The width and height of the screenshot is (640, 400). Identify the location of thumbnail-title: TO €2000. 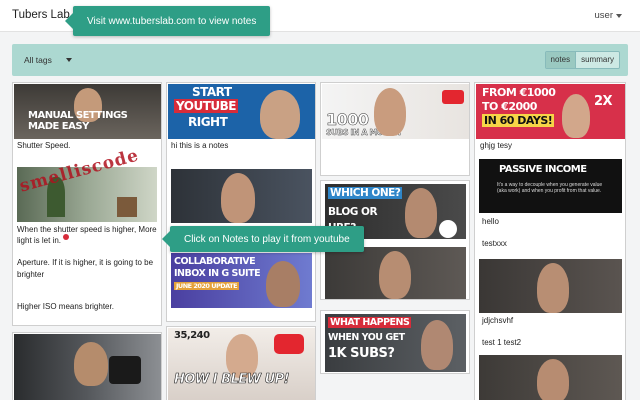
(509, 106).